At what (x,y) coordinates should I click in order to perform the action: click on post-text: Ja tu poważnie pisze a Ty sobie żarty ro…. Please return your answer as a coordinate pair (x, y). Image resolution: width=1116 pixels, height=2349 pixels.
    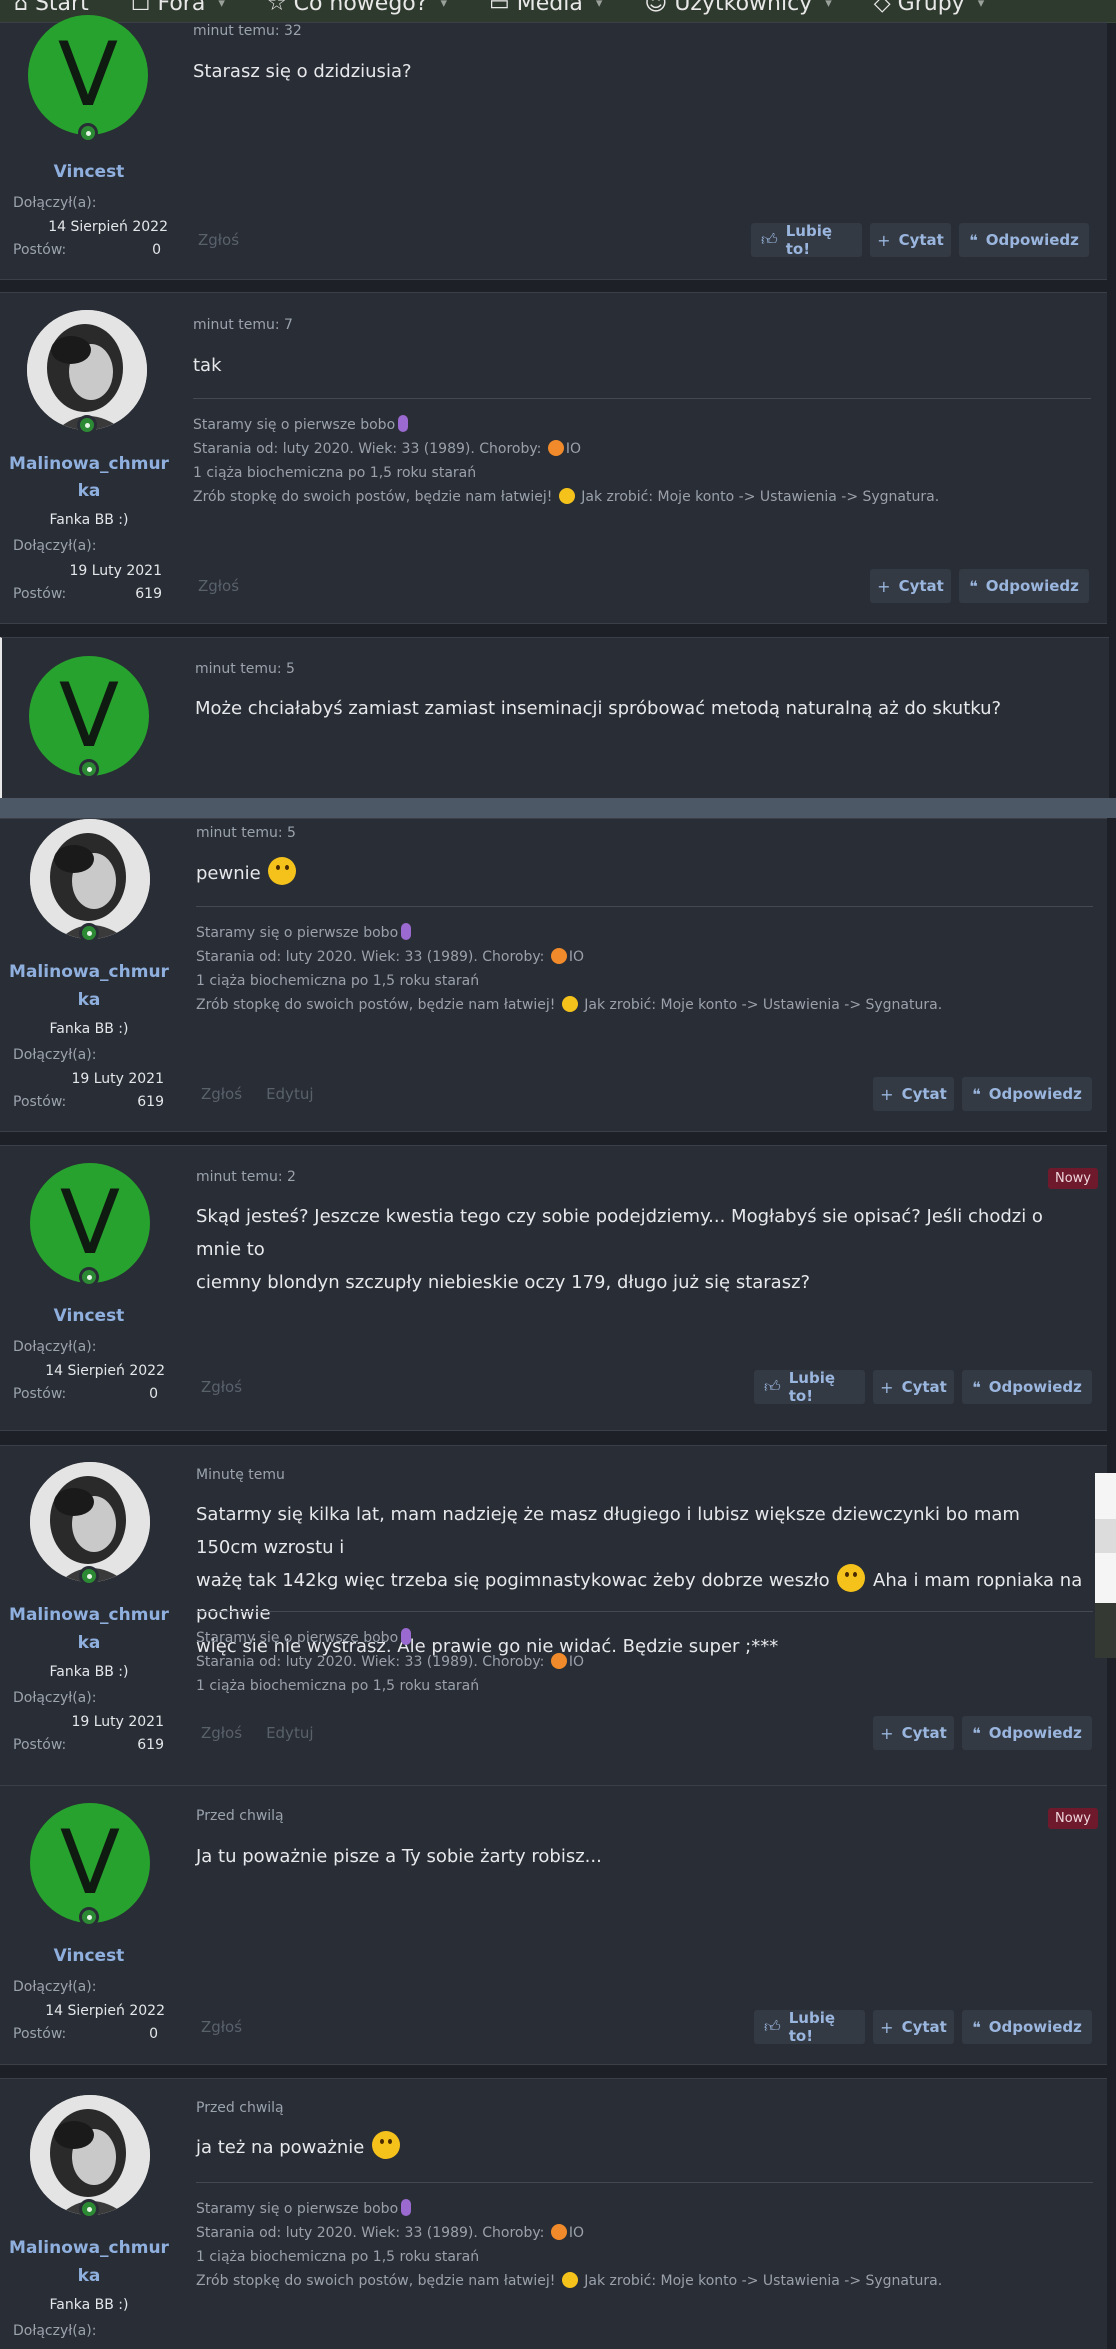
    Looking at the image, I should click on (399, 1856).